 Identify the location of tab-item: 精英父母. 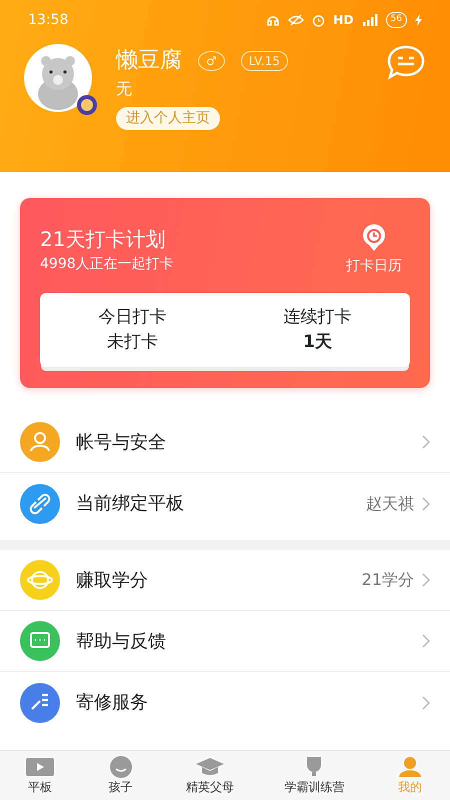
(210, 775).